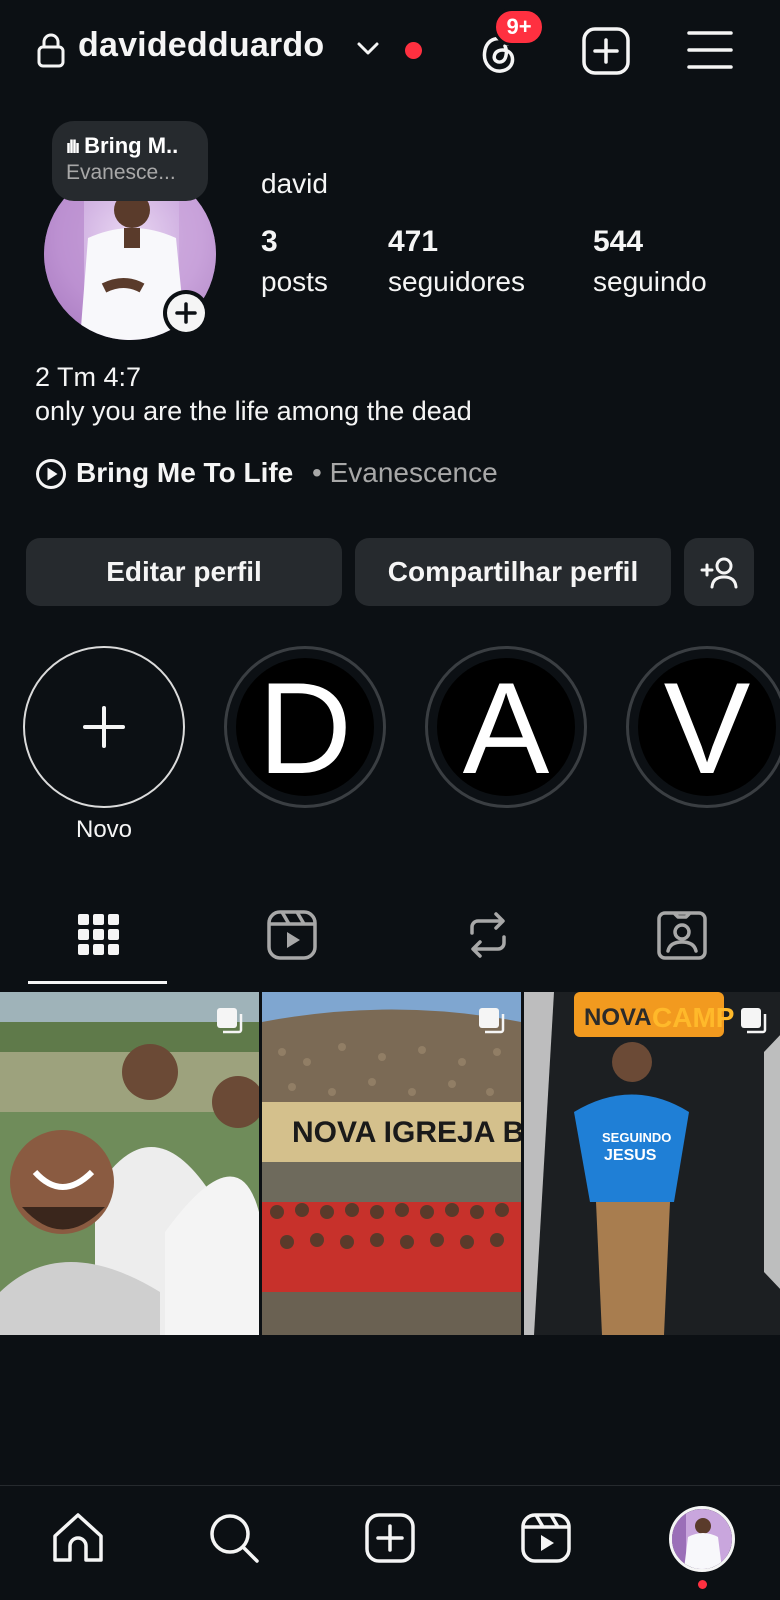  I want to click on highlight-a-letter: A, so click(506, 727).